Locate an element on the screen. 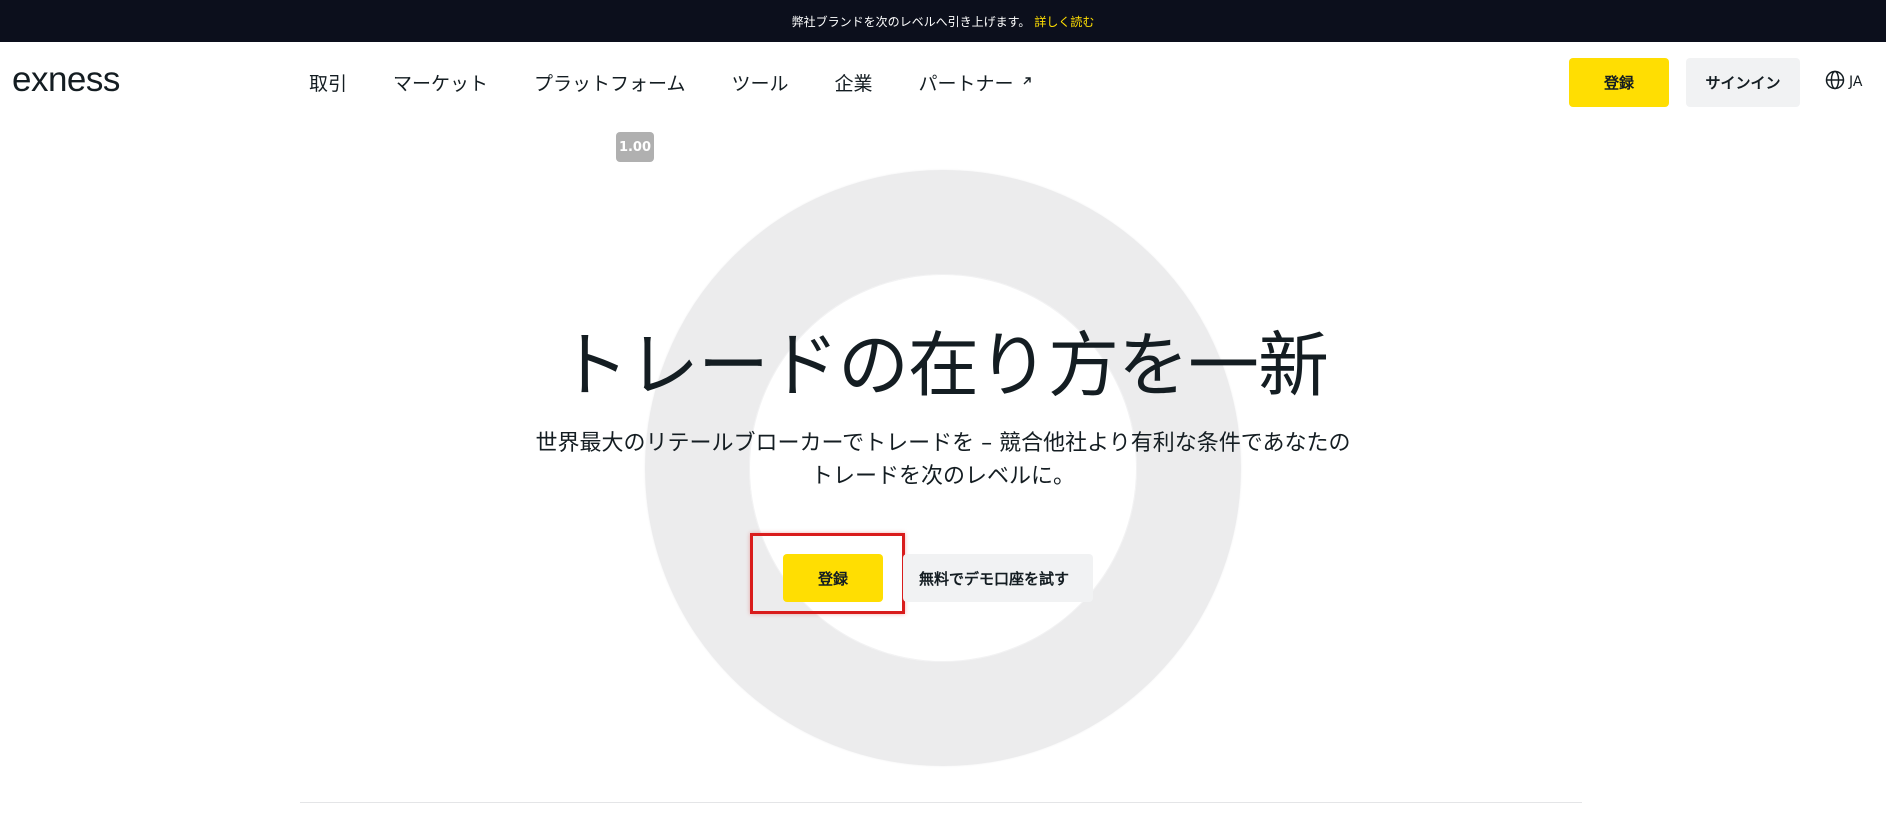  banner-read-more-link: 詳しく読む is located at coordinates (1064, 21).